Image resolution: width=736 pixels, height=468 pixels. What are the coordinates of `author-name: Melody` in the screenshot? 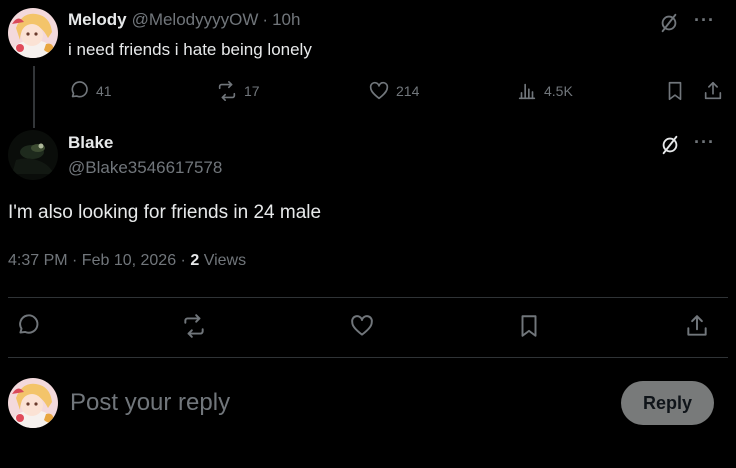 It's located at (97, 20).